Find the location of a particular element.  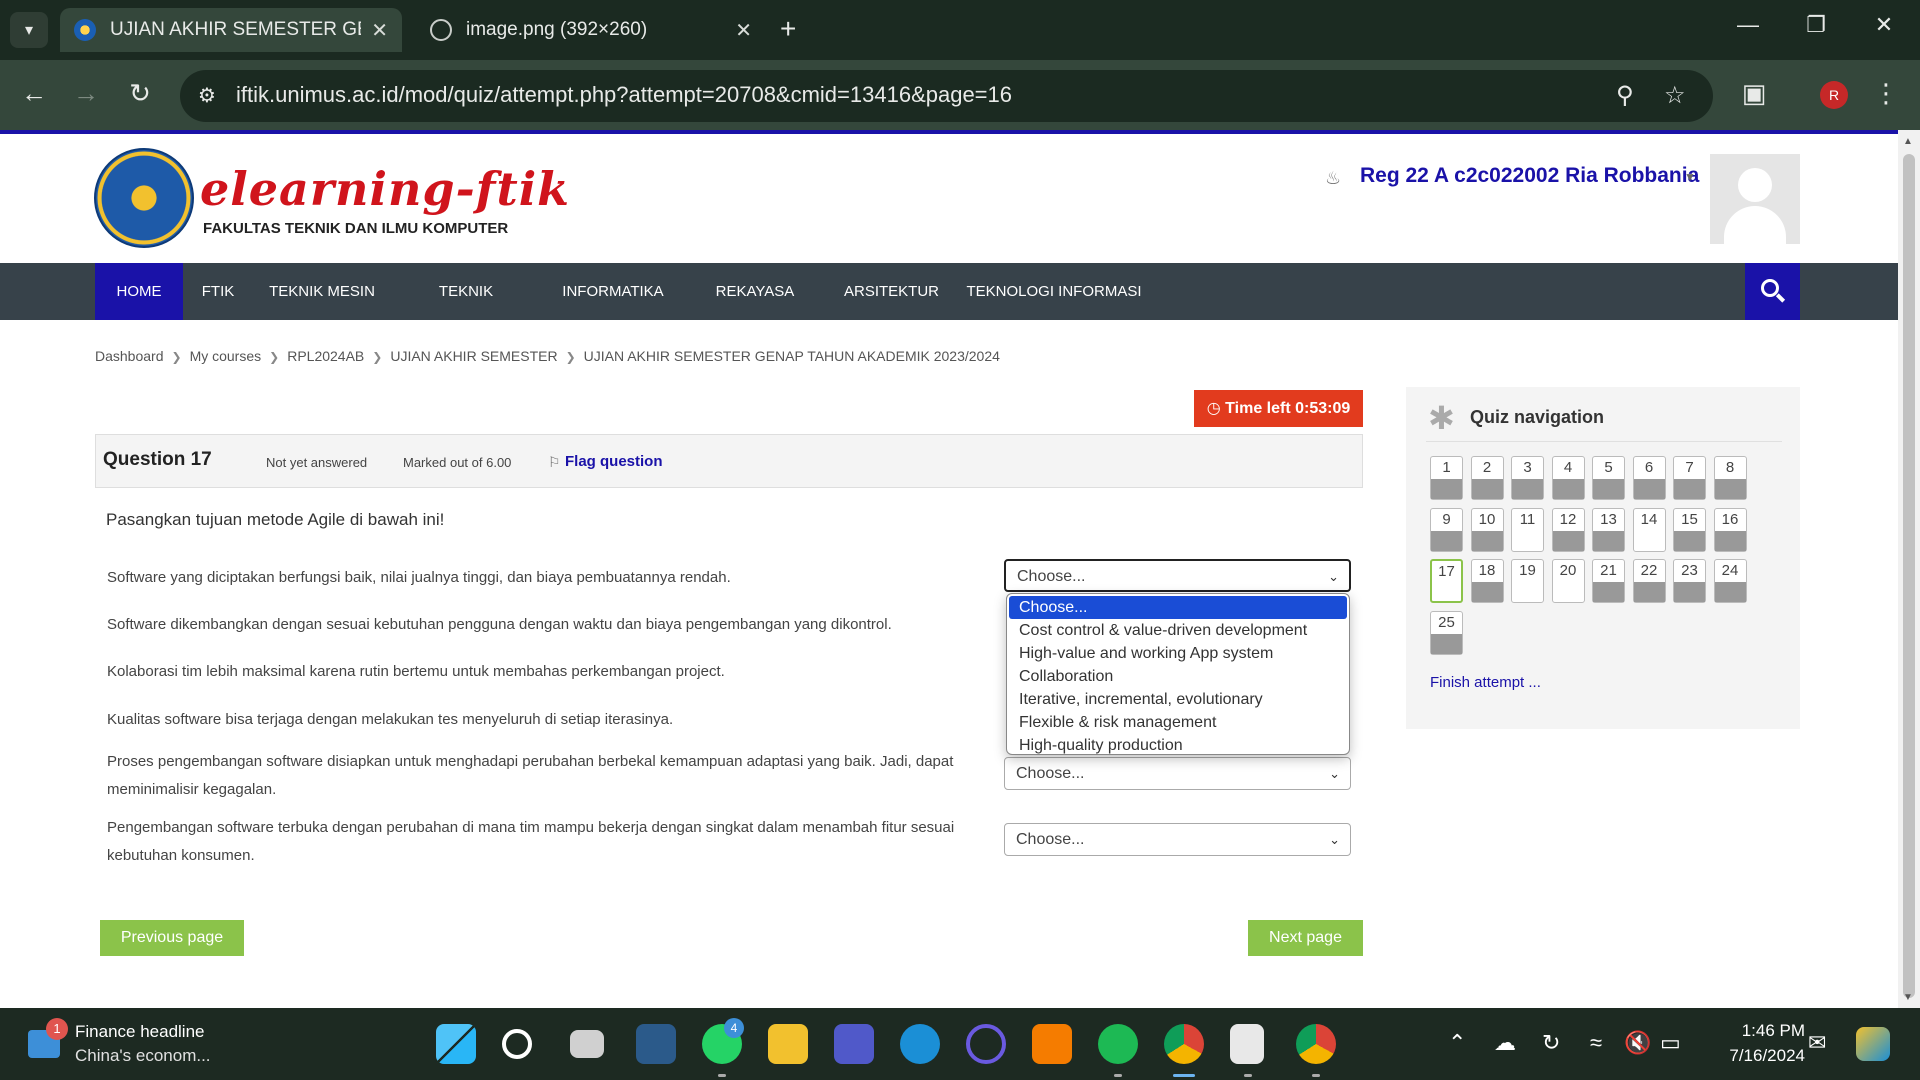

quiz-nav-button: 25 is located at coordinates (1446, 632).